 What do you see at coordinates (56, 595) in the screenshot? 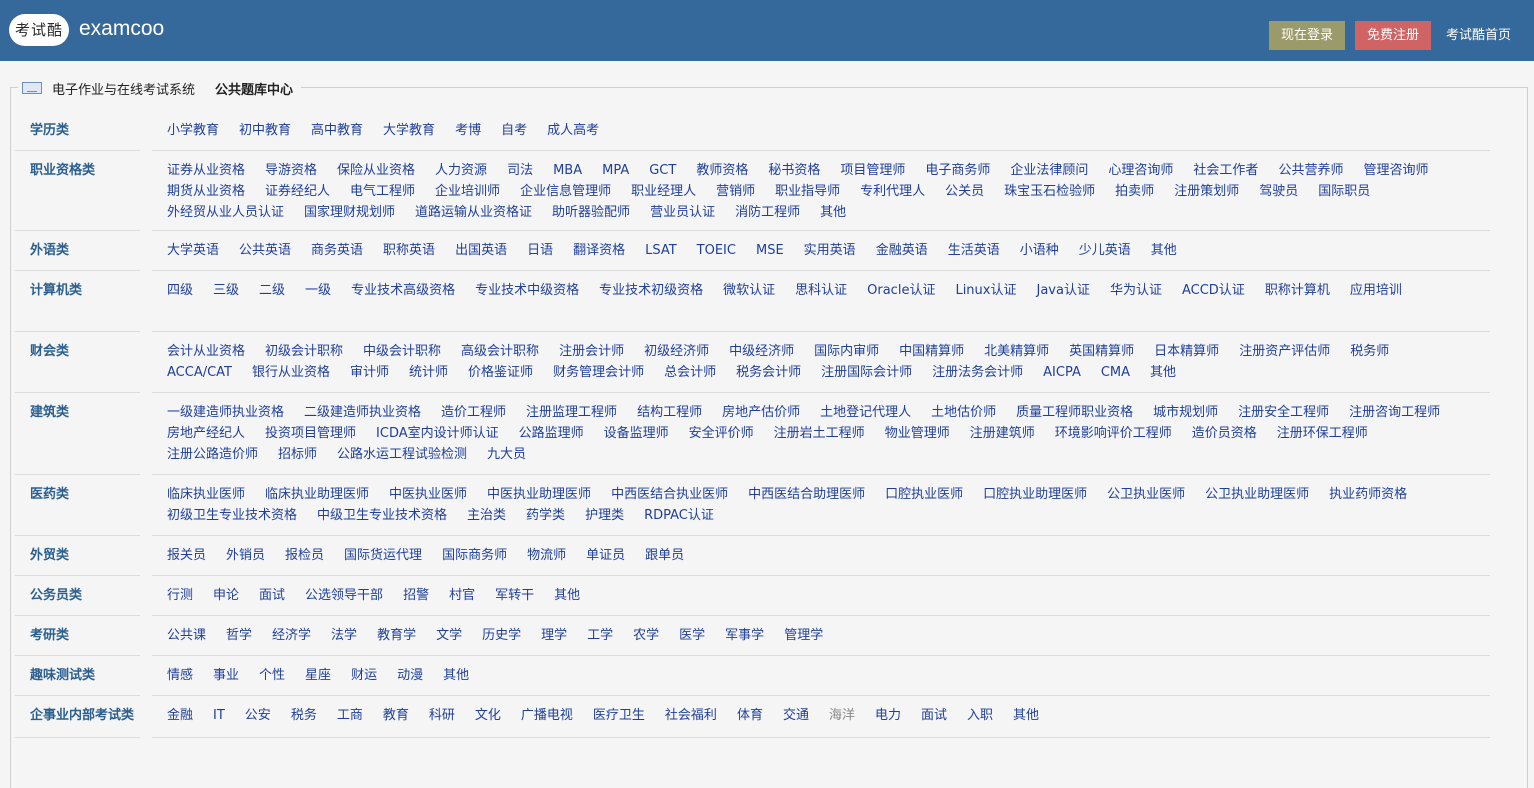
I see `category-name: 公务员类` at bounding box center [56, 595].